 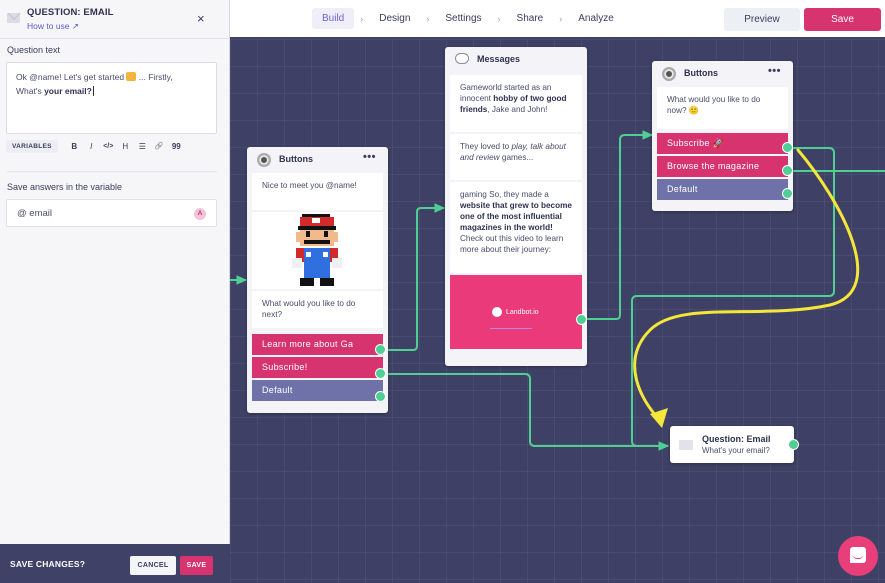 What do you see at coordinates (201, 18) in the screenshot?
I see `close-icon: ×` at bounding box center [201, 18].